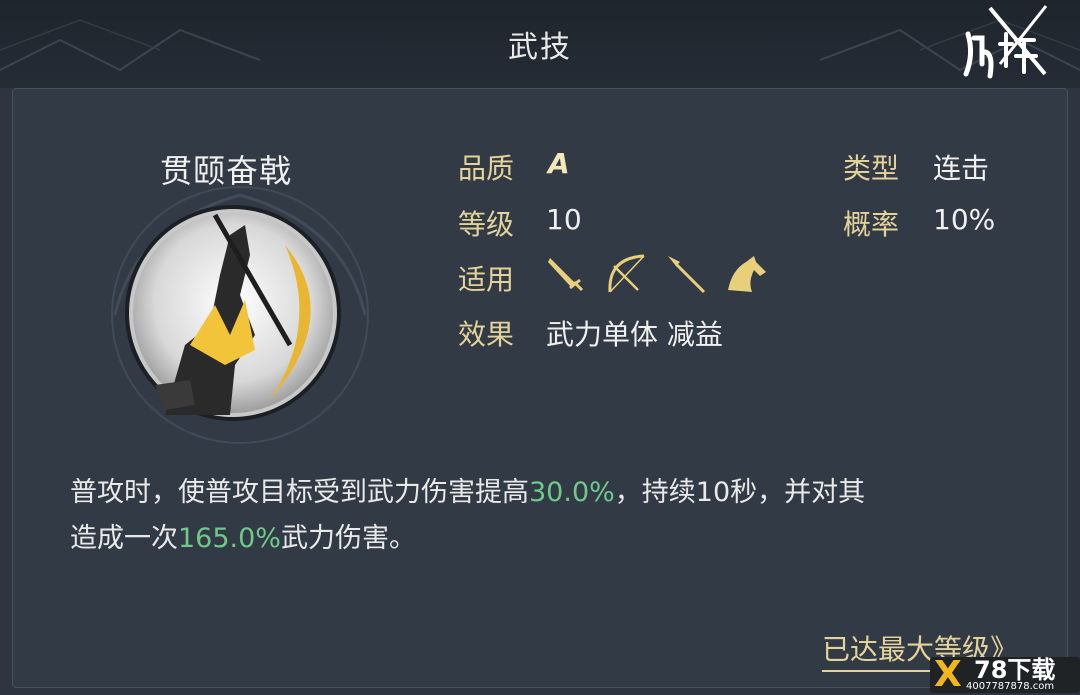 This screenshot has height=695, width=1080. What do you see at coordinates (566, 275) in the screenshot?
I see `sword-icon` at bounding box center [566, 275].